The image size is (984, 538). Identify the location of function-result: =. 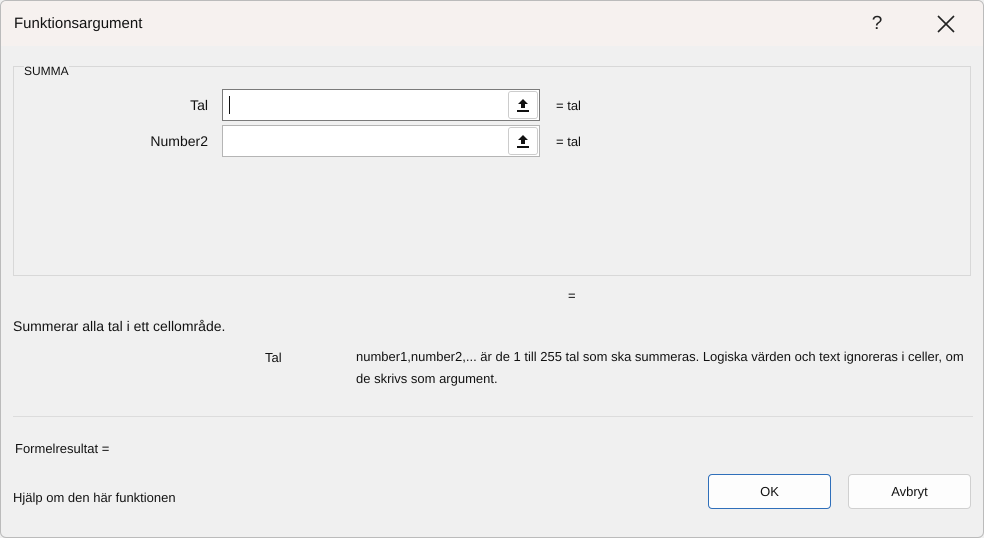
(572, 295).